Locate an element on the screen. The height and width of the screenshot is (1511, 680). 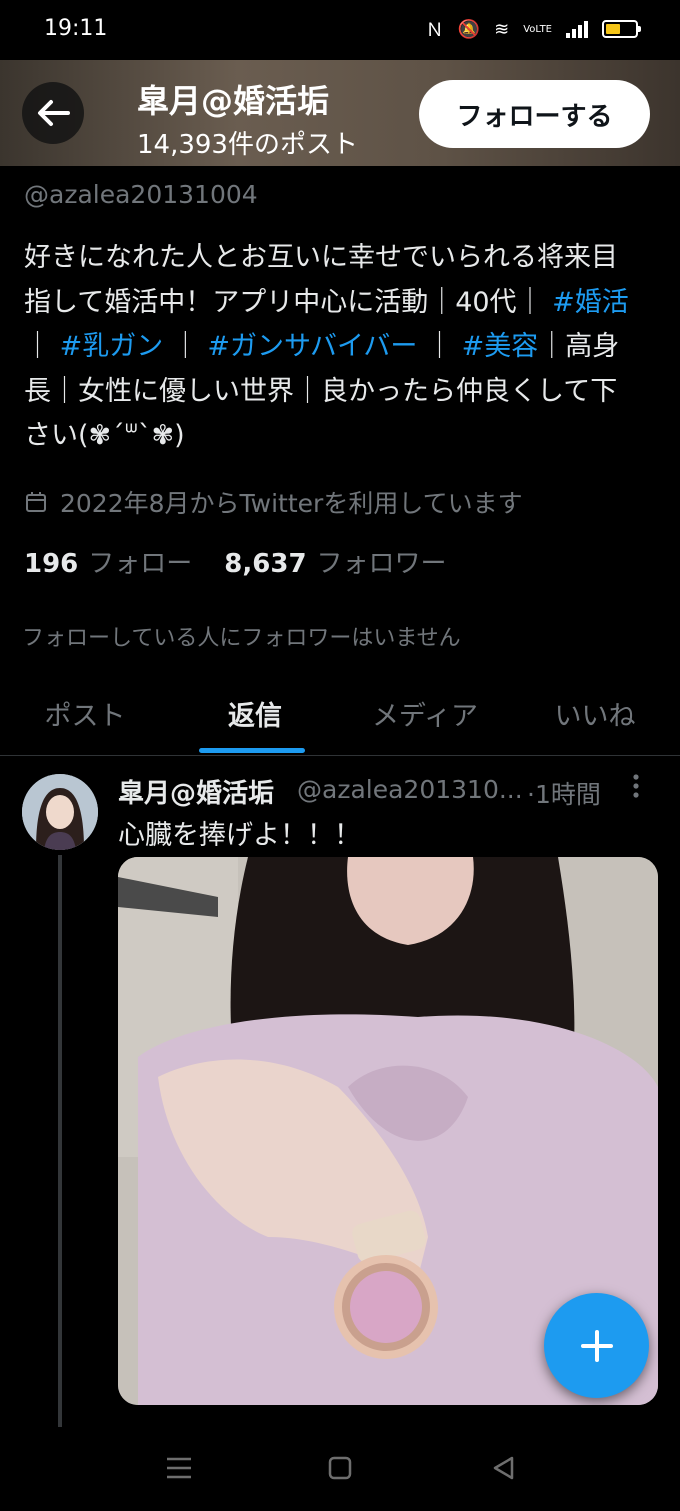
arrow-left-icon is located at coordinates (54, 113).